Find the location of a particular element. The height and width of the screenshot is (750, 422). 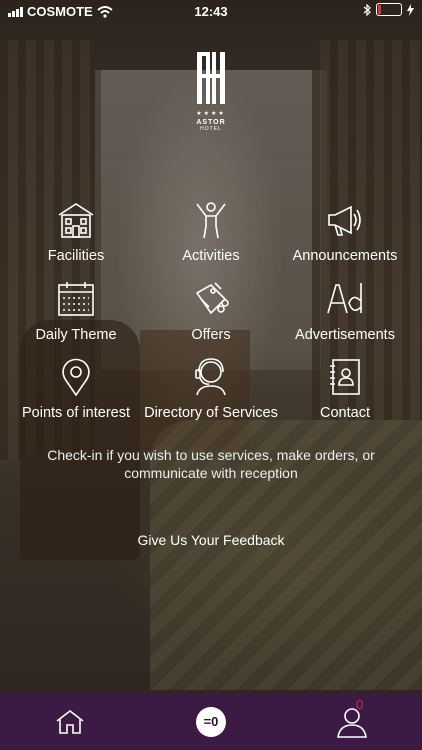

megaphone-icon is located at coordinates (344, 220).